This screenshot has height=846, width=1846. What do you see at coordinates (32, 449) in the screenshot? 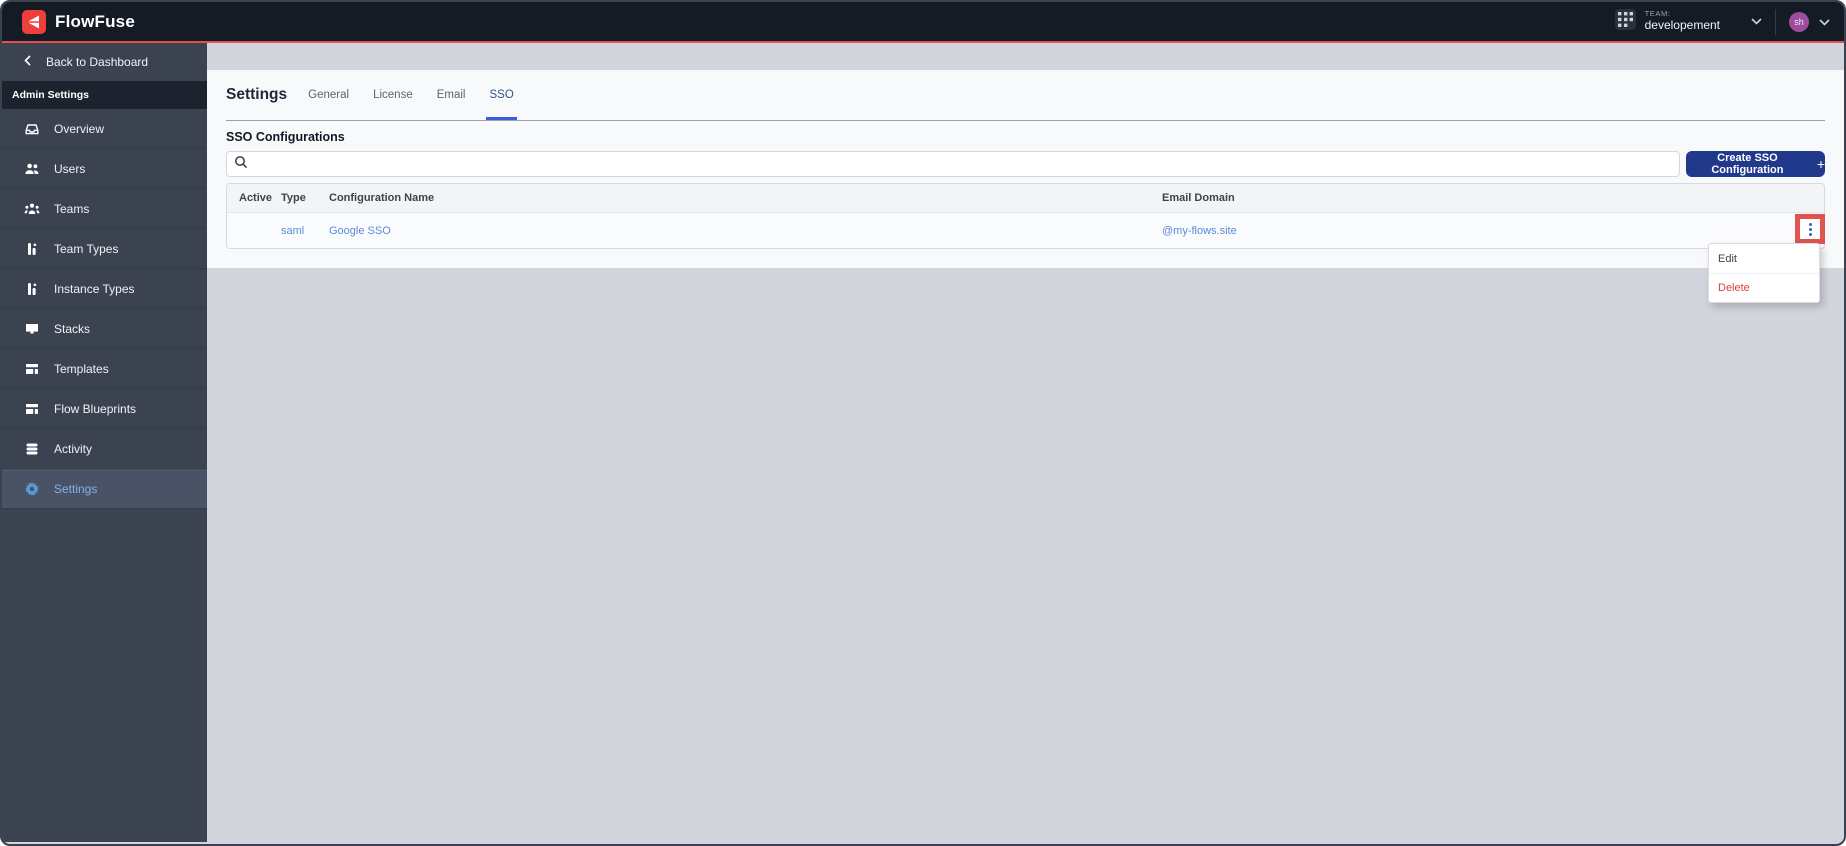
I see `database-icon` at bounding box center [32, 449].